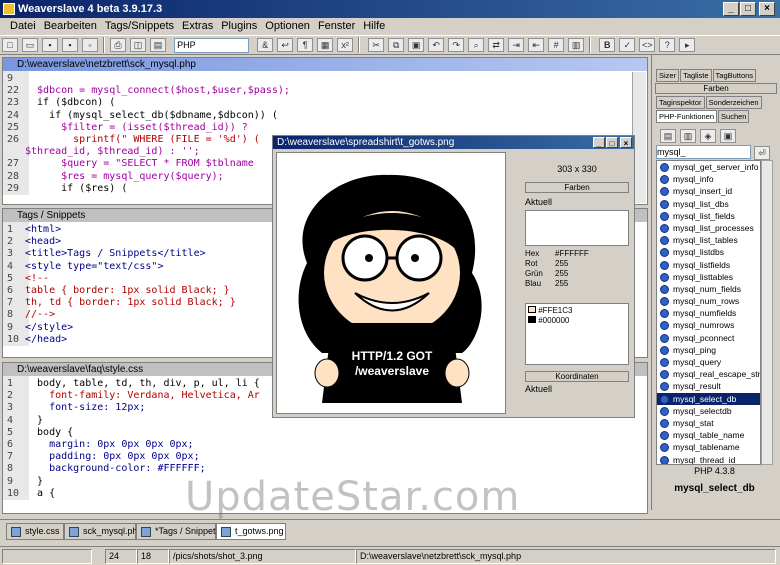 This screenshot has height=565, width=780. Describe the element at coordinates (708, 411) in the screenshot. I see `function-list-item: mysql_selectdb` at that location.